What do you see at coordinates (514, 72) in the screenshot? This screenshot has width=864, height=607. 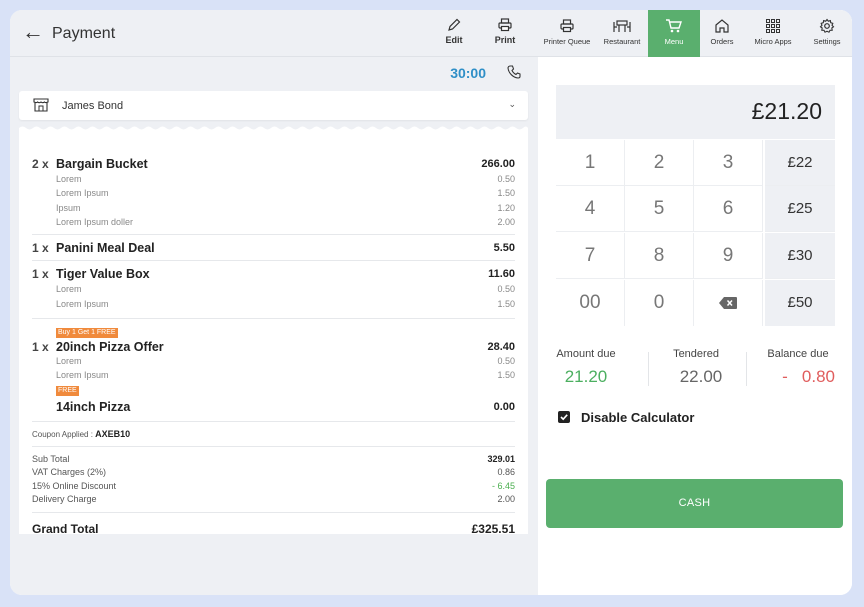 I see `phone-icon` at bounding box center [514, 72].